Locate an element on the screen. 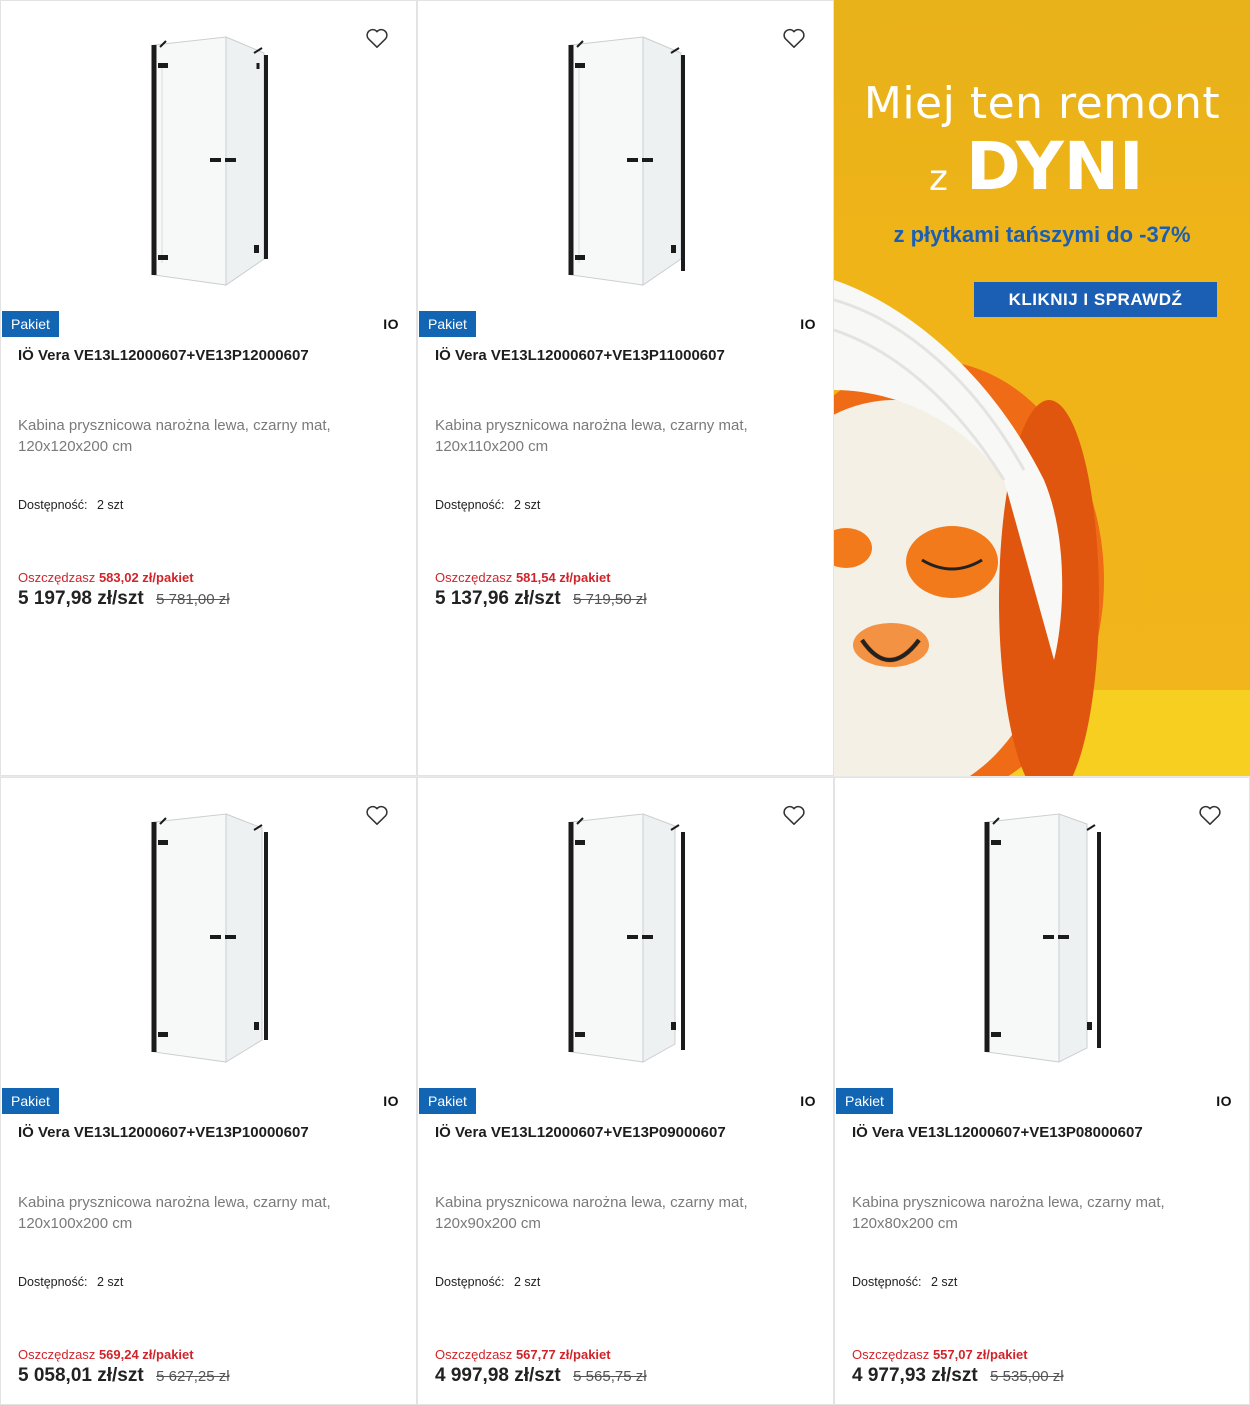 The image size is (1250, 1405). current-price: 5 197,98 zł/szt is located at coordinates (81, 598).